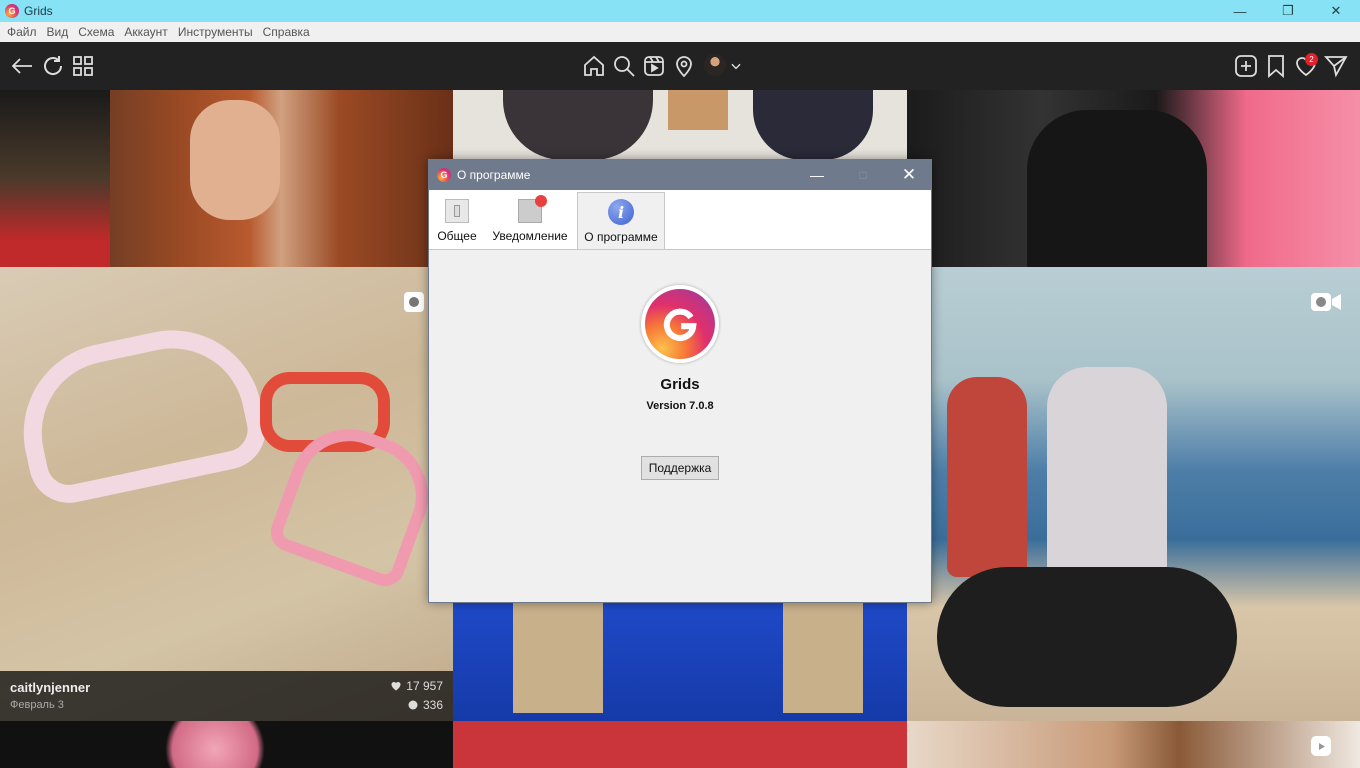 The width and height of the screenshot is (1360, 768). I want to click on reels-icon, so click(654, 66).